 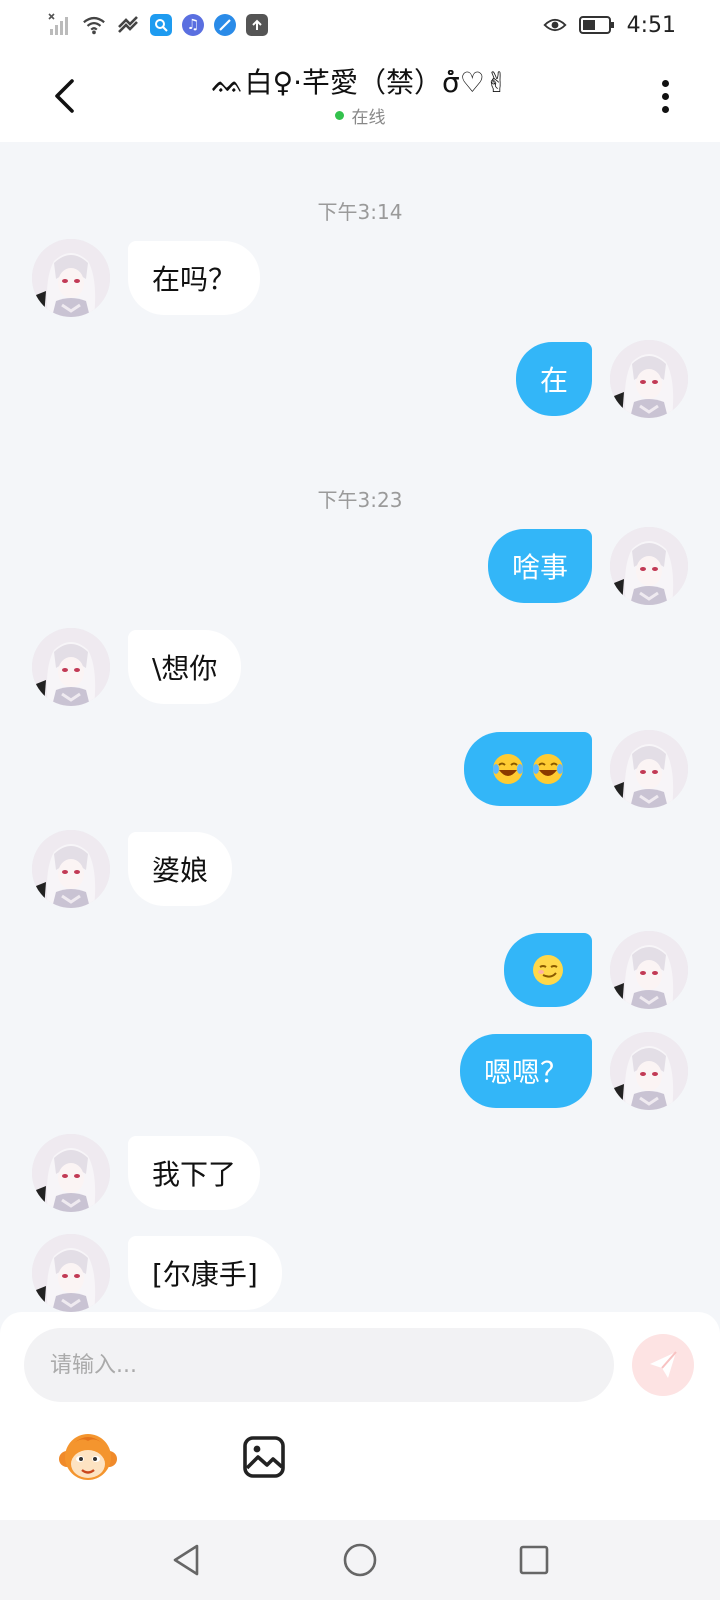 I want to click on nav-back-button, so click(x=186, y=1560).